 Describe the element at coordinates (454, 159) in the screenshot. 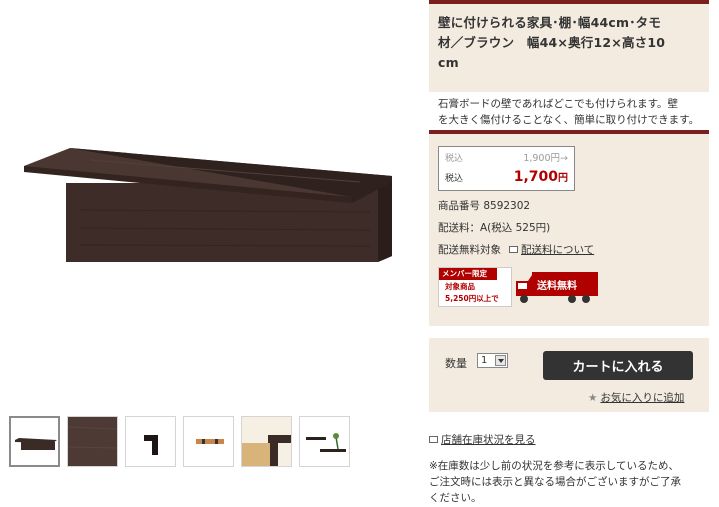

I see `old-price-label: 税込` at that location.